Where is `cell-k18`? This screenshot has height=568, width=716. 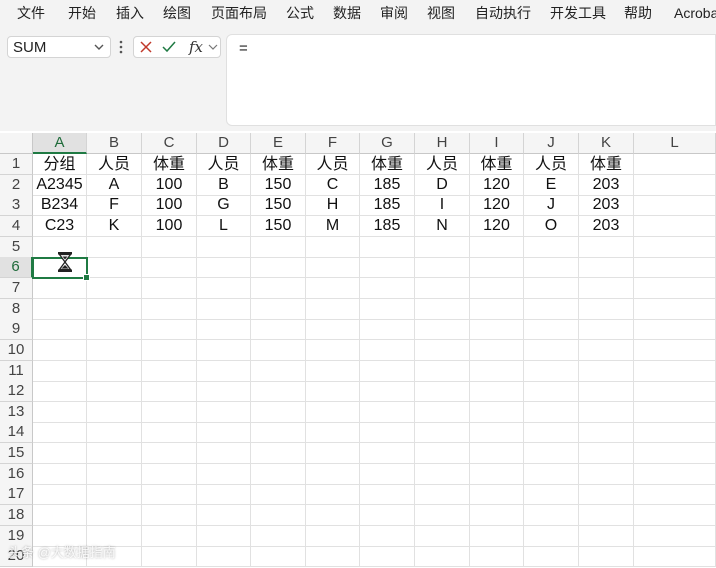 cell-k18 is located at coordinates (606, 515).